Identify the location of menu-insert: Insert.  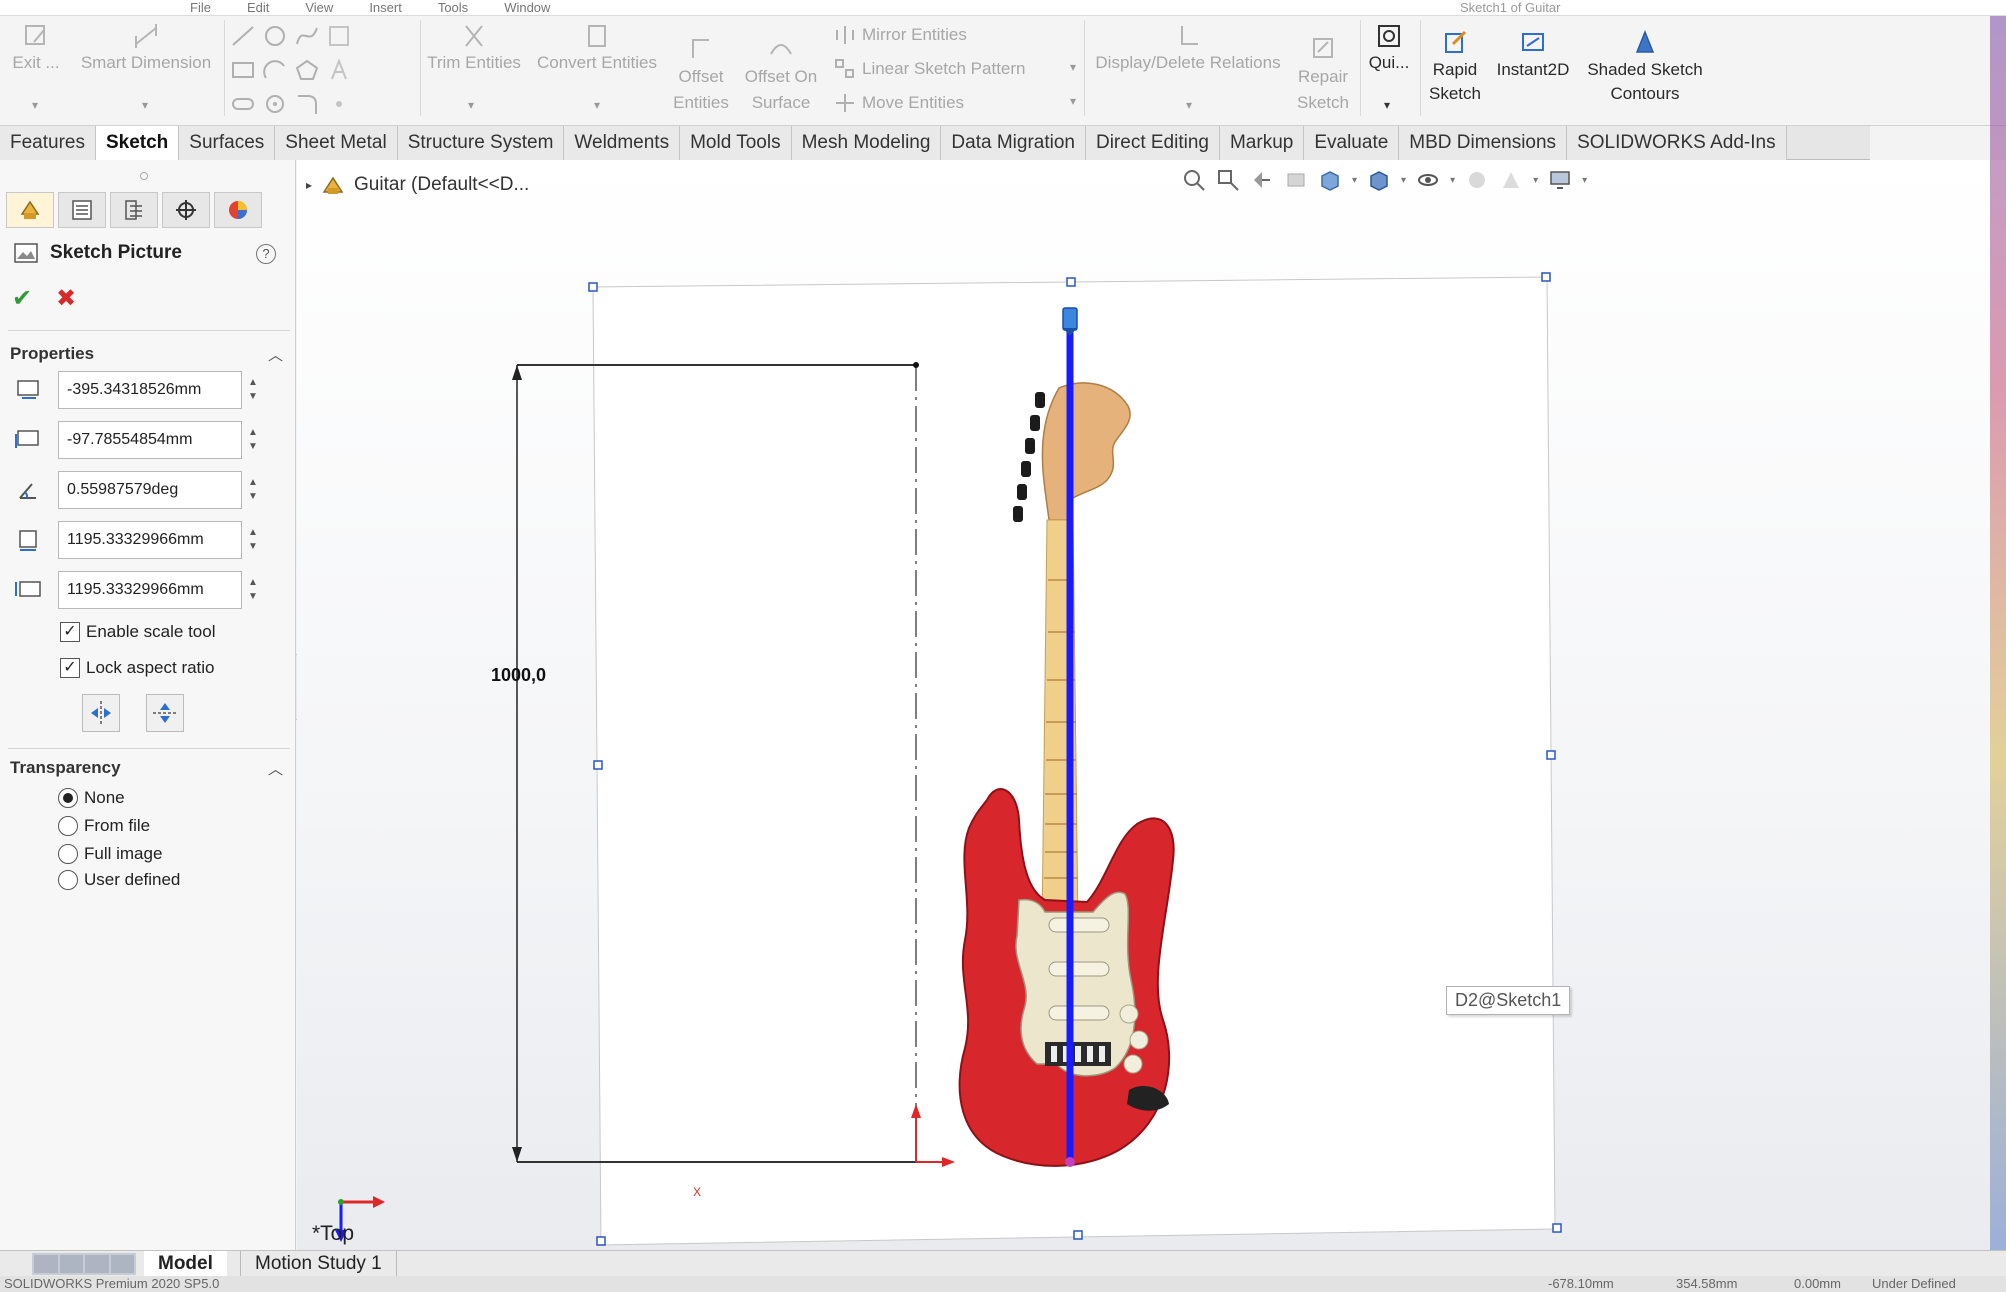
(385, 7).